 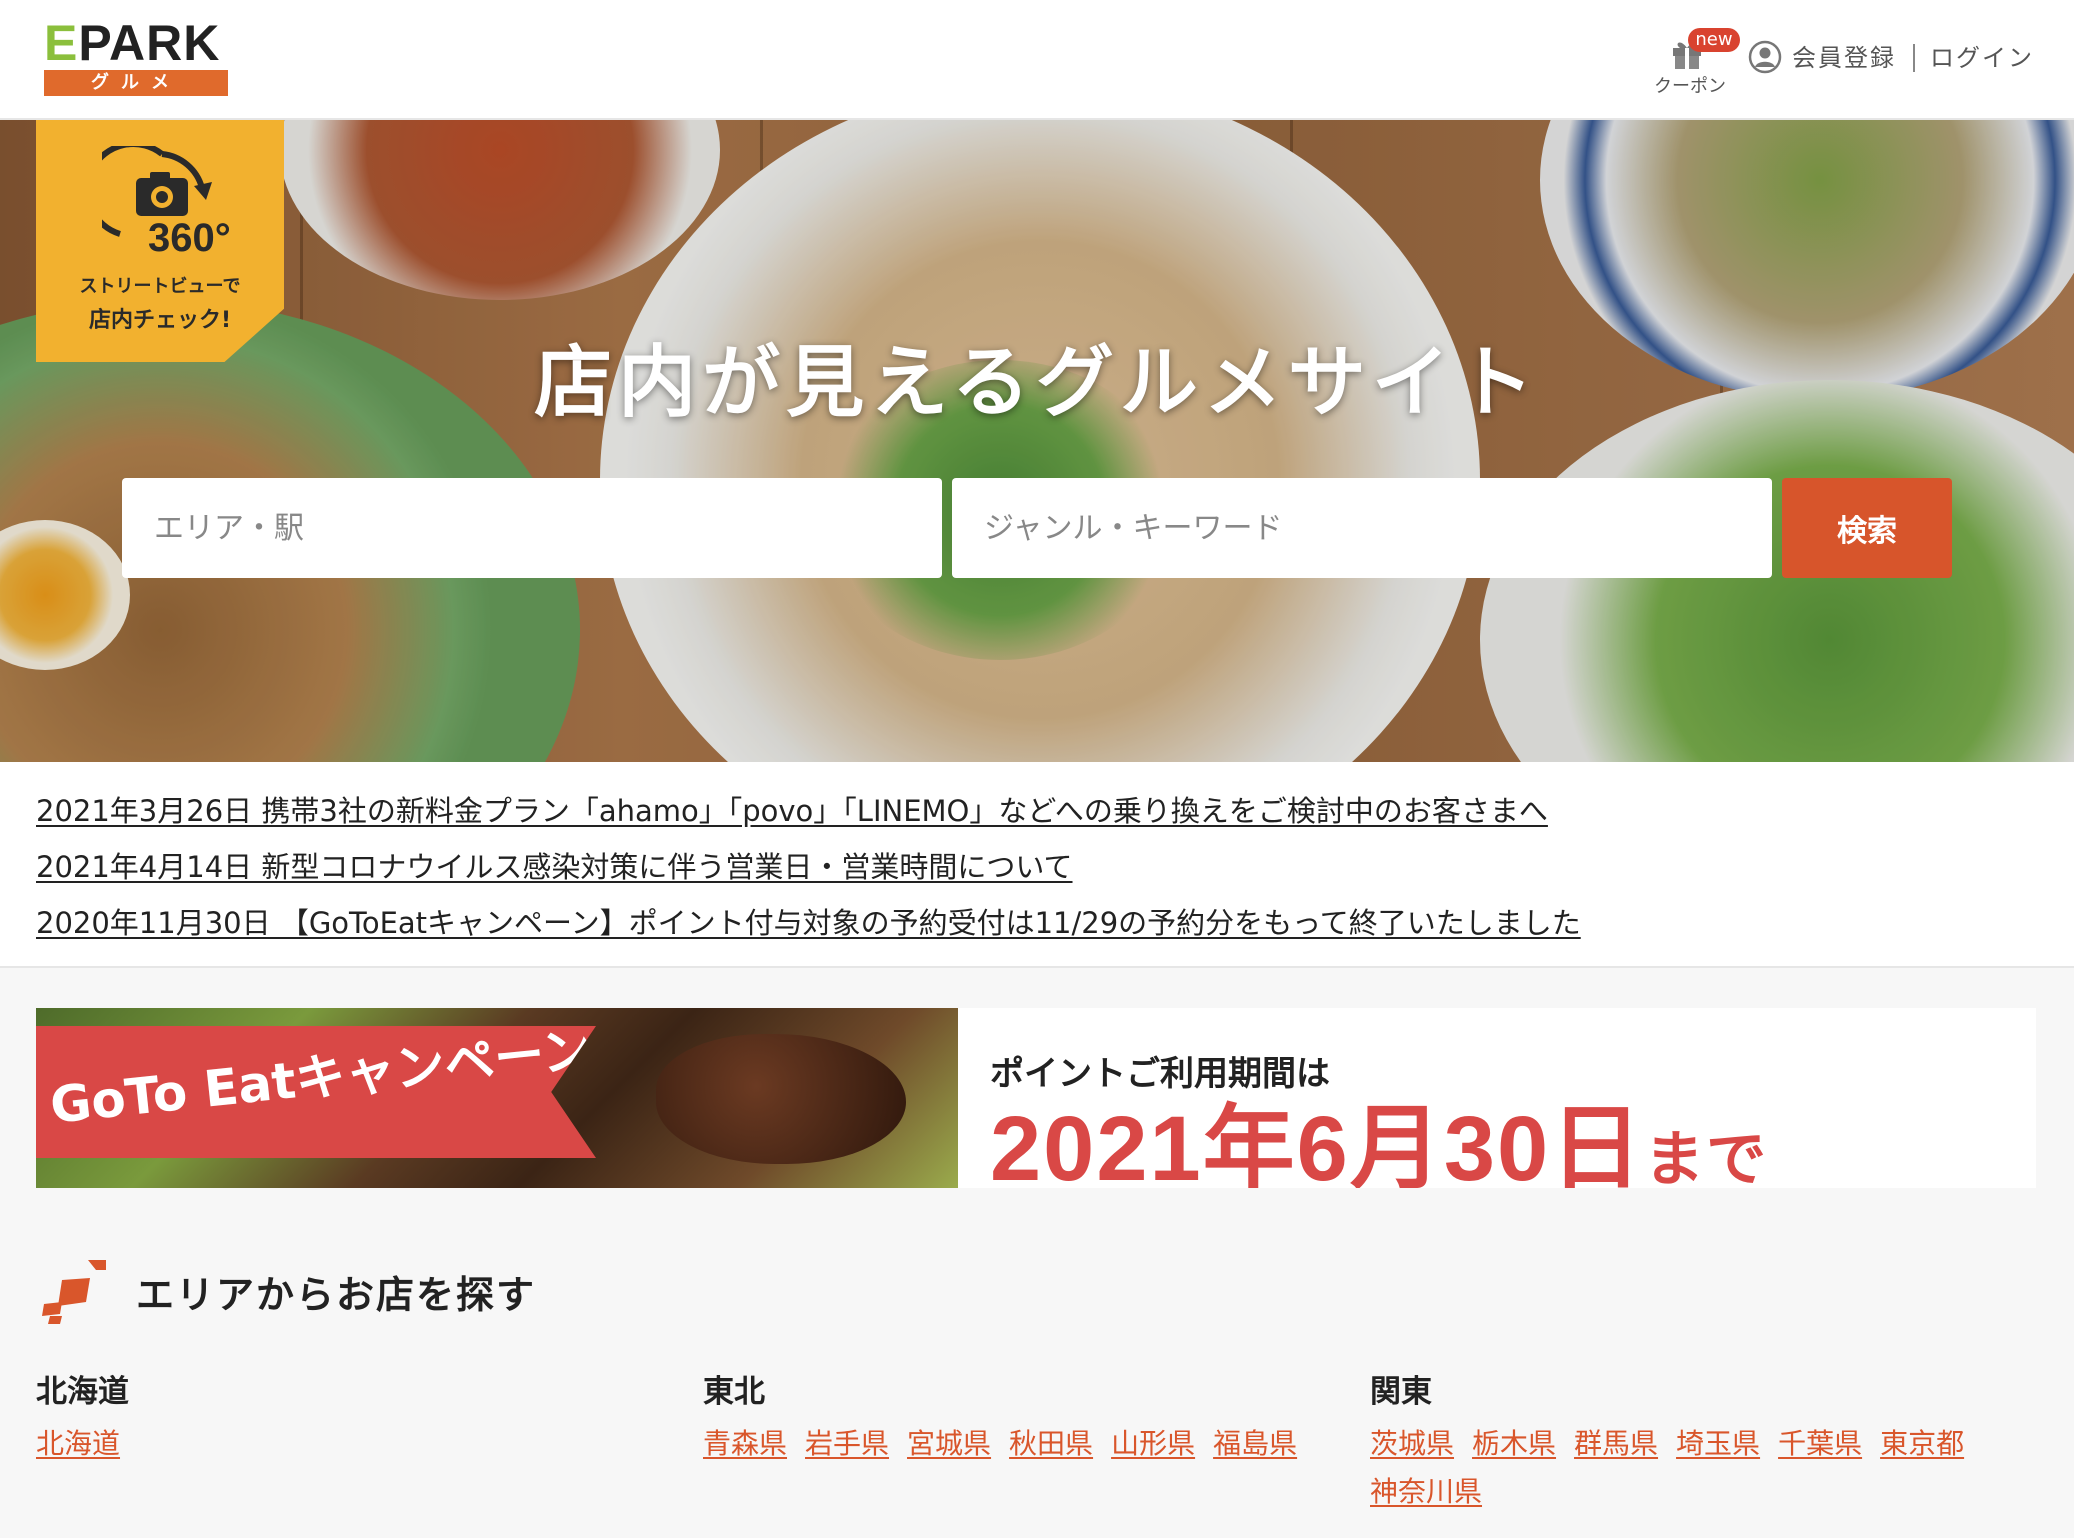 I want to click on area-input, so click(x=532, y=528).